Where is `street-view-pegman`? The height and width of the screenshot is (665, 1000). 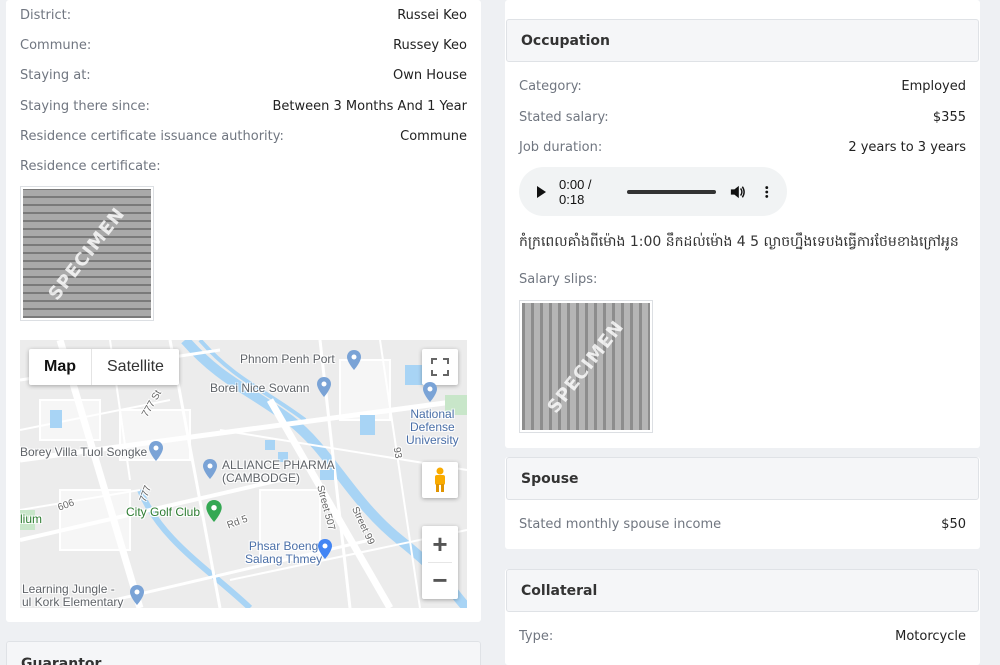 street-view-pegman is located at coordinates (440, 480).